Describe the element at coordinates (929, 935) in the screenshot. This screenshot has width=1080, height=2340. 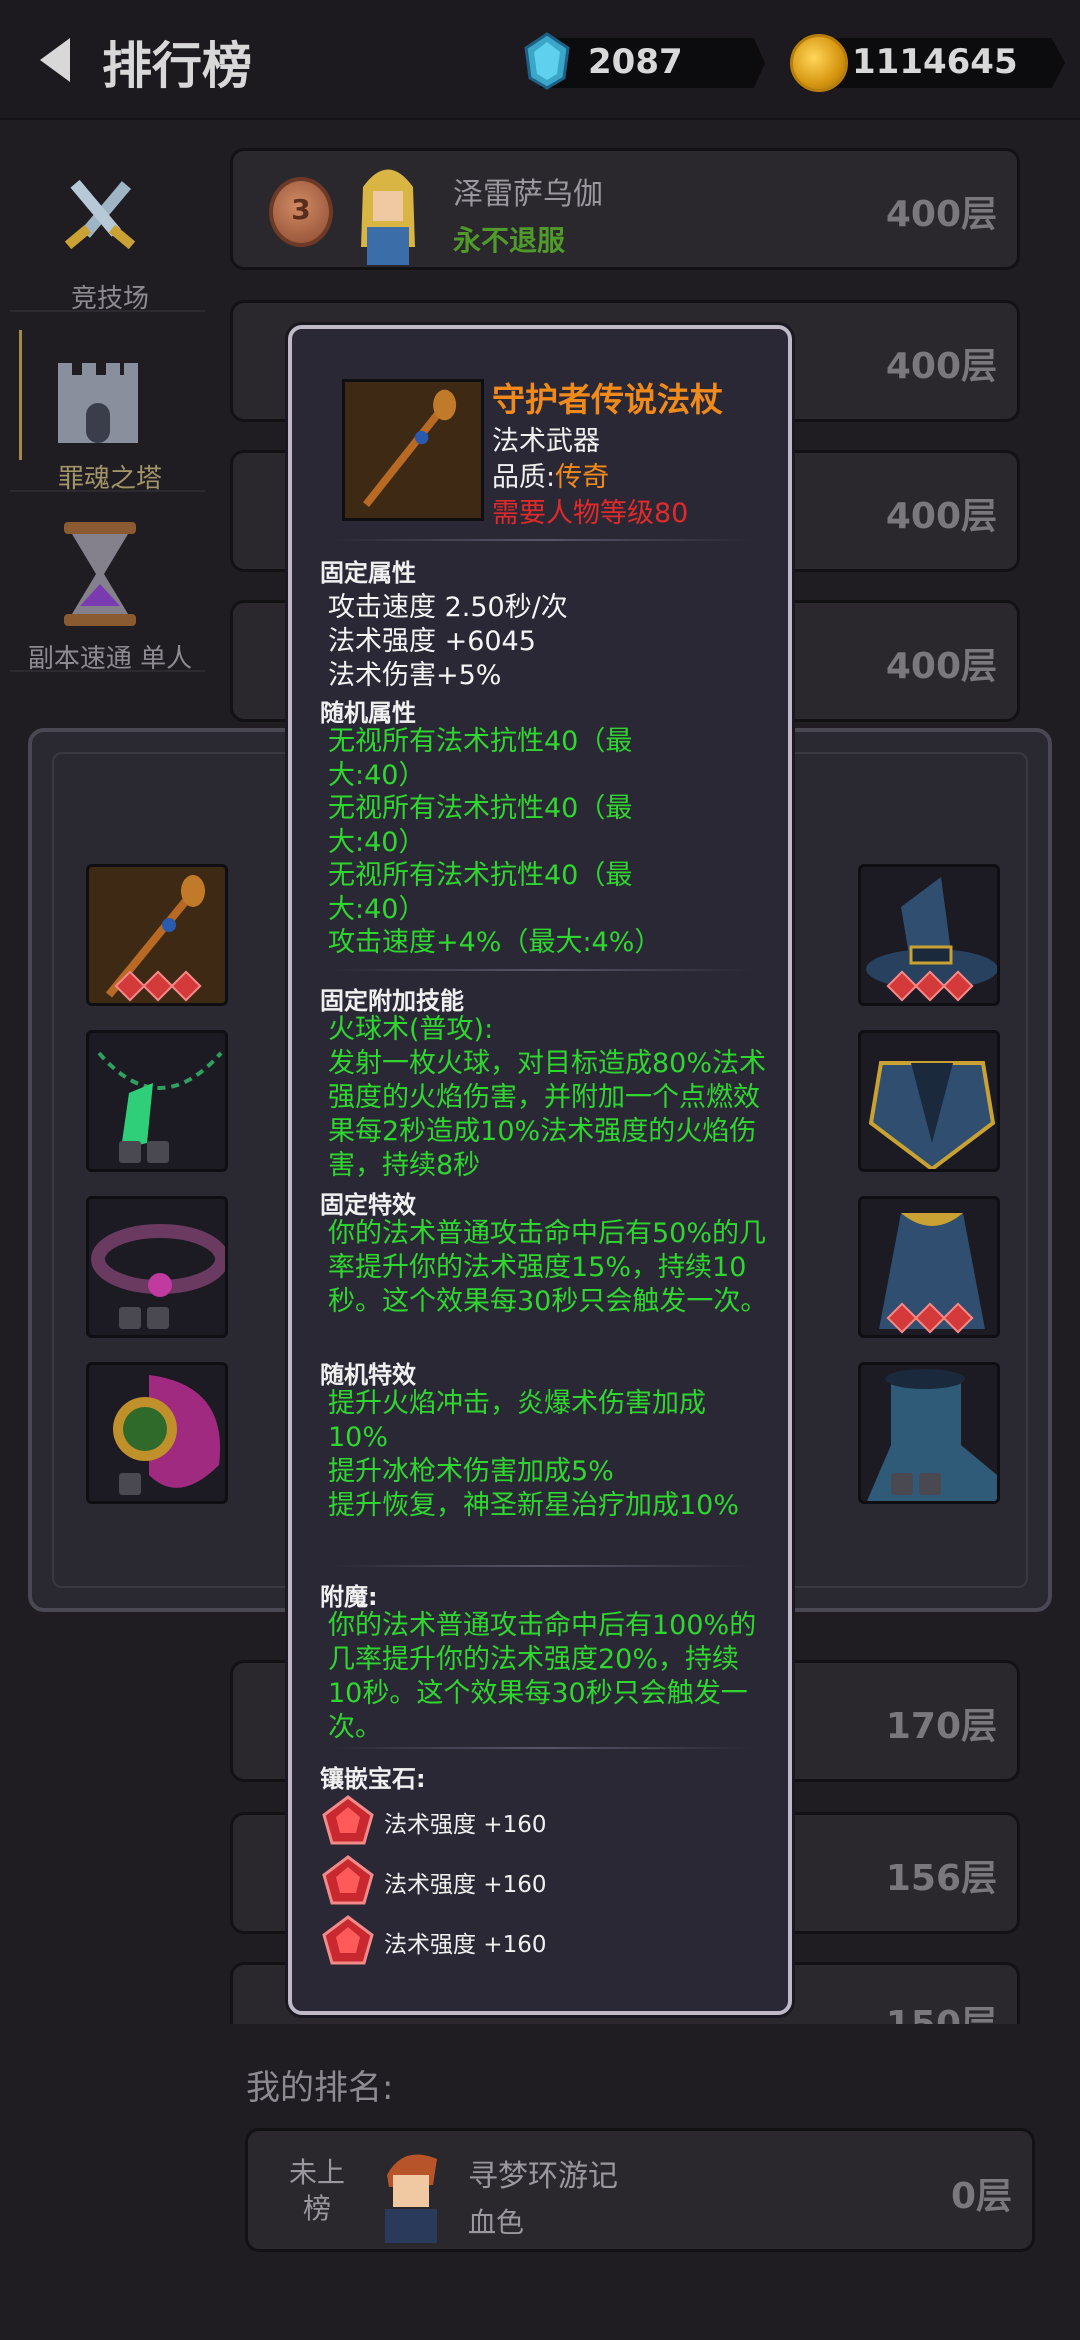
I see `equip-slot-hat` at that location.